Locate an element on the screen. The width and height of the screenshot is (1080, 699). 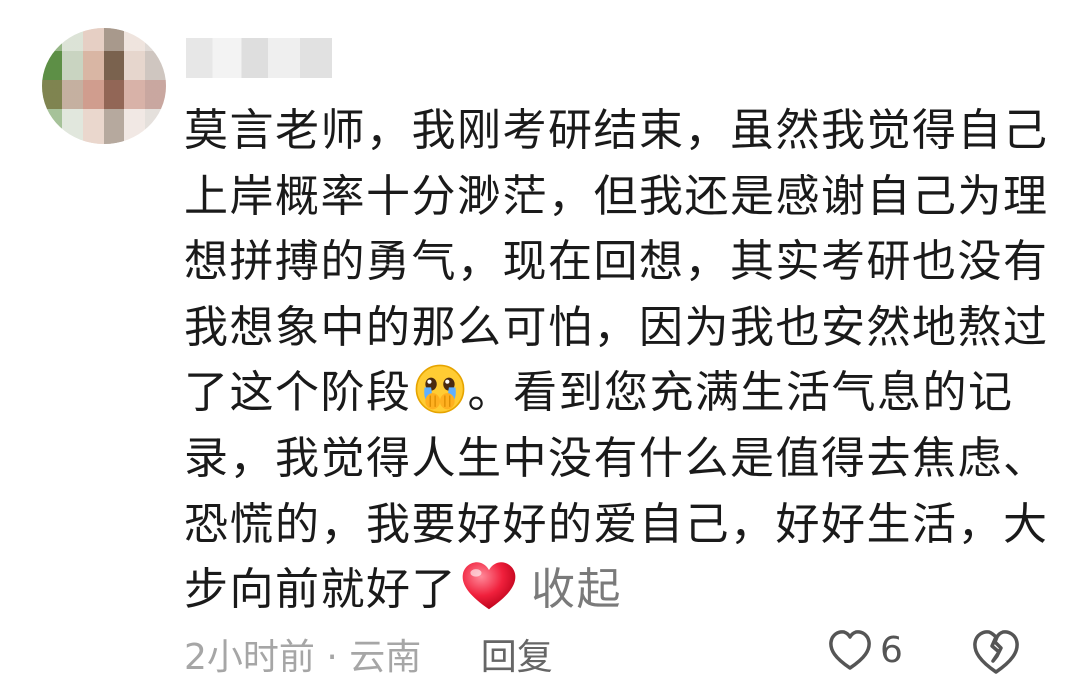
comment-line: 莫言老师，我刚考研结束，虽然我觉得自己 is located at coordinates (616, 130).